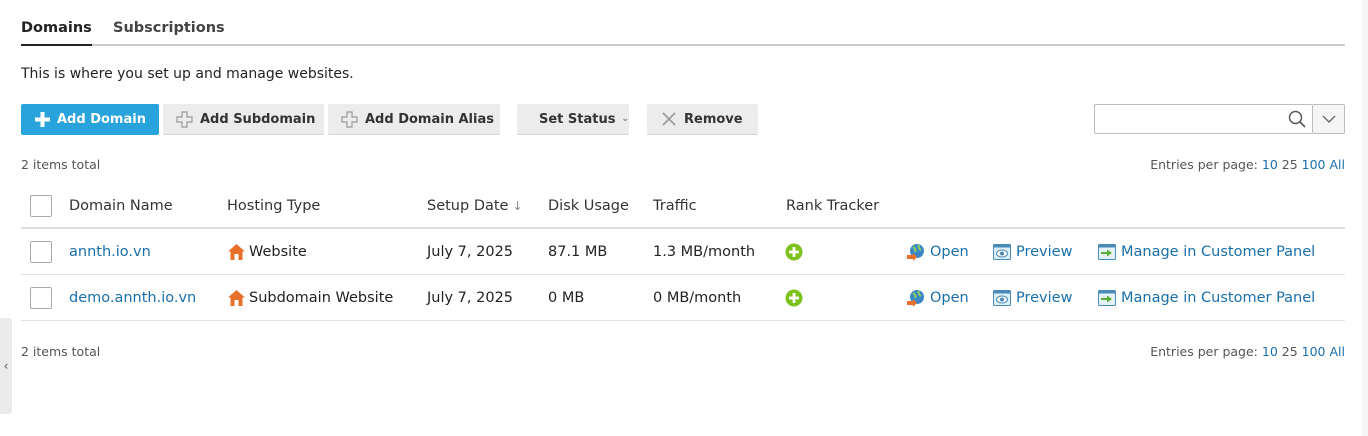  I want to click on column-setup-date-label: Setup Date, so click(468, 205).